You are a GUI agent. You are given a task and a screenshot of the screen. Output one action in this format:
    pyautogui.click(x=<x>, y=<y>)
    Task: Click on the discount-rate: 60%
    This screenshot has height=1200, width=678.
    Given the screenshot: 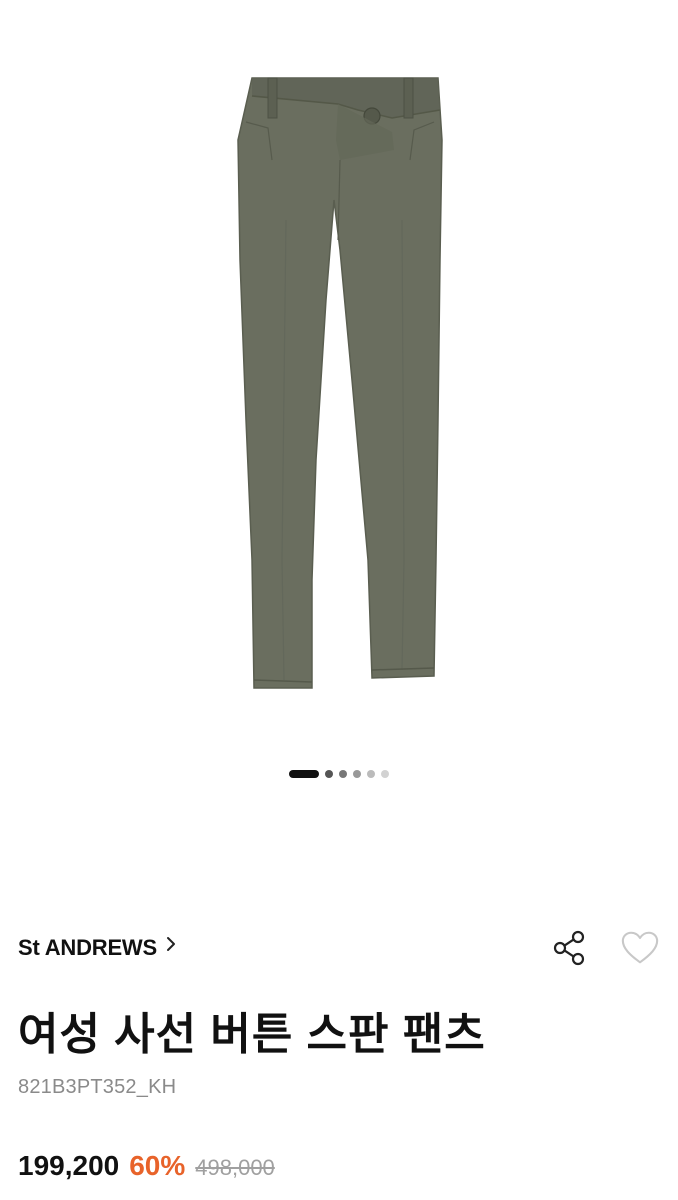 What is the action you would take?
    pyautogui.click(x=157, y=1165)
    